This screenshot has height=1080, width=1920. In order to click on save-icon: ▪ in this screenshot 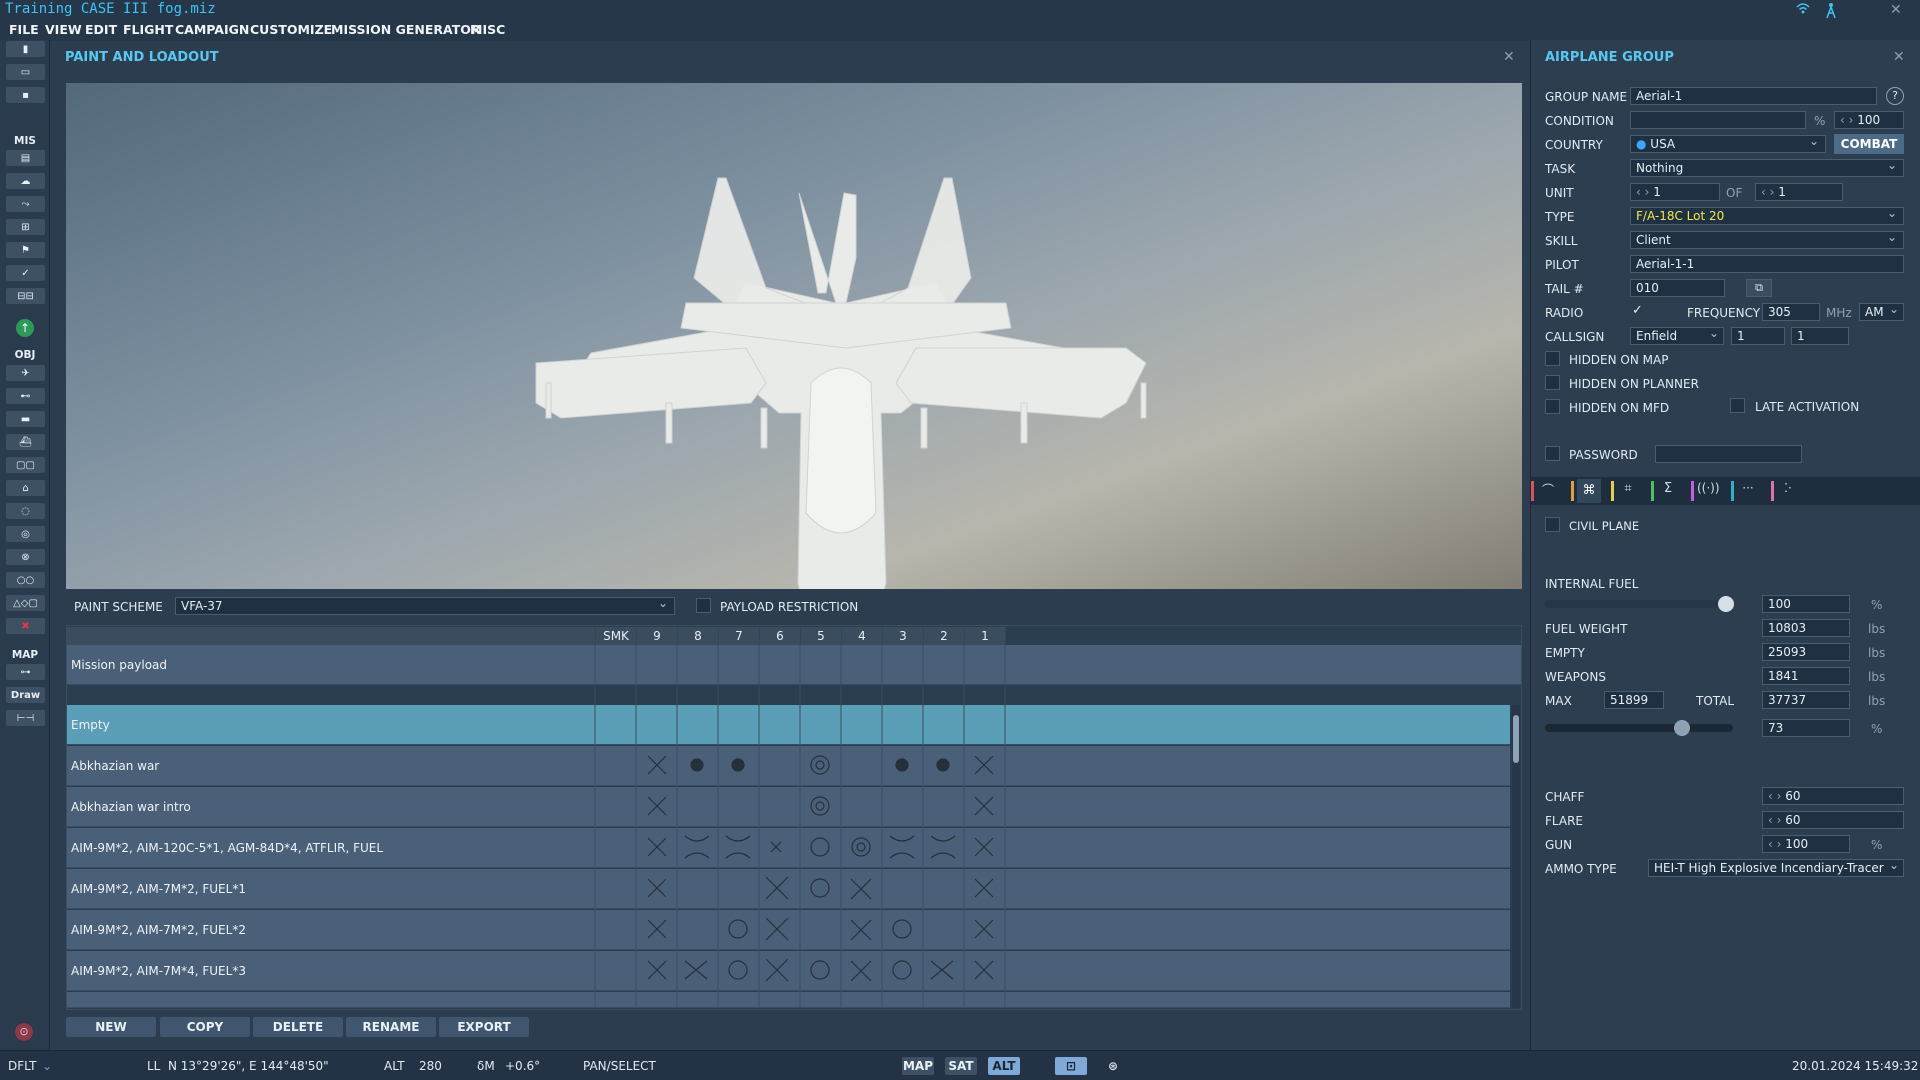, I will do `click(25, 95)`.